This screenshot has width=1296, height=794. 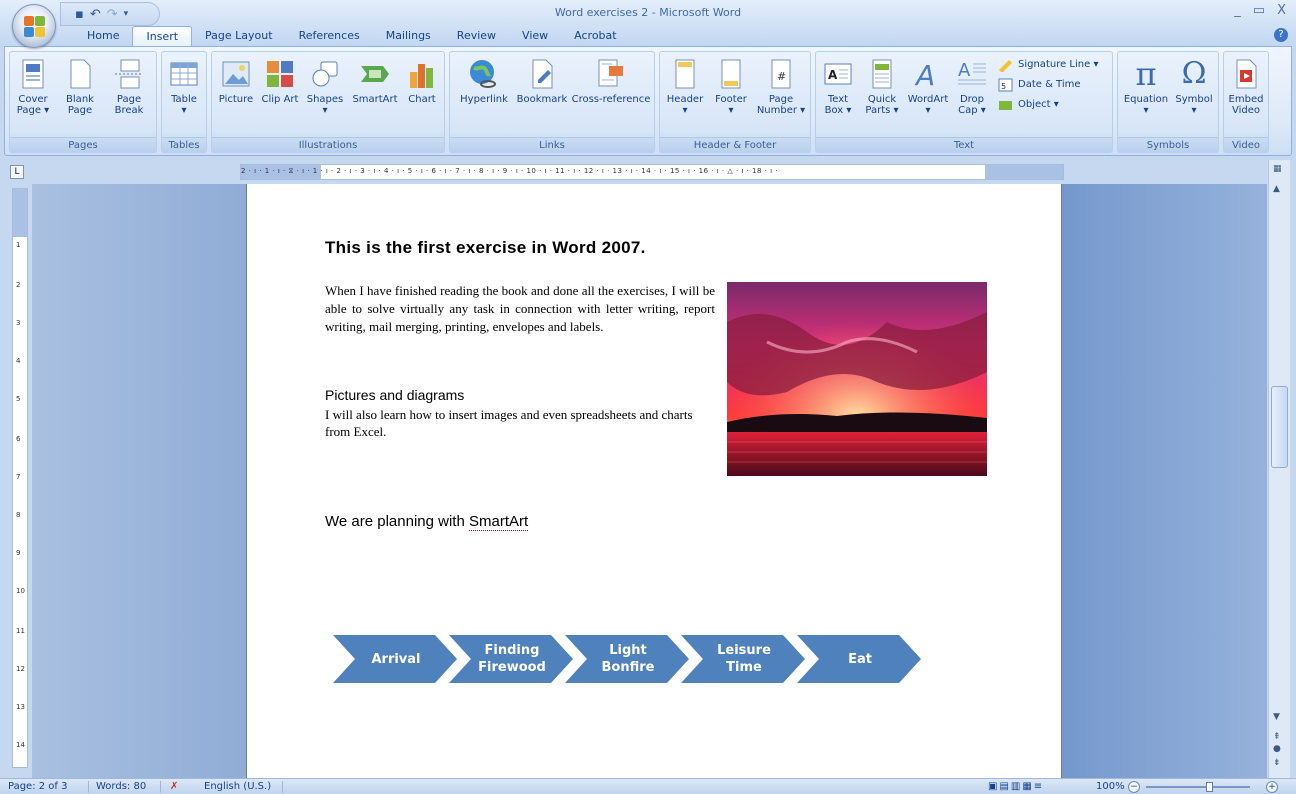 What do you see at coordinates (1134, 787) in the screenshot?
I see `zoom-out-button: −` at bounding box center [1134, 787].